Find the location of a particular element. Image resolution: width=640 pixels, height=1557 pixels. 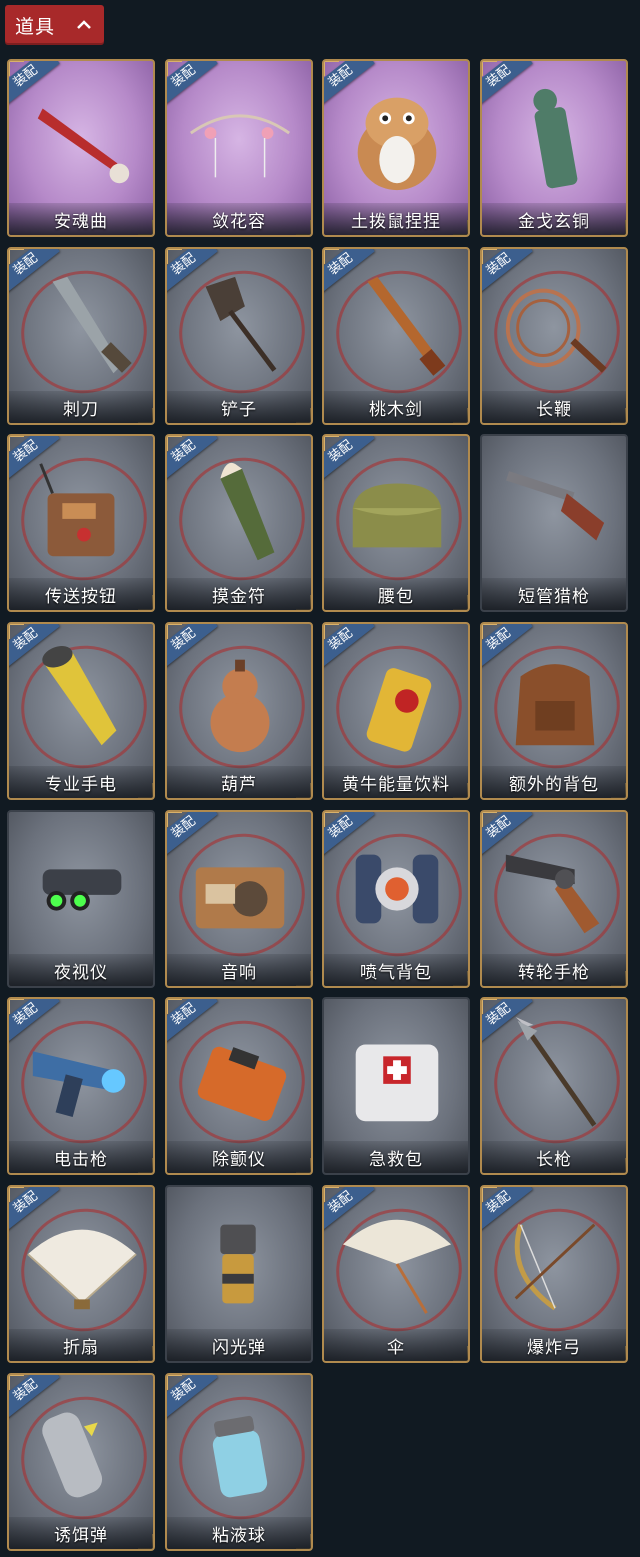

item-card: 装配 传送按钮 is located at coordinates (81, 523).